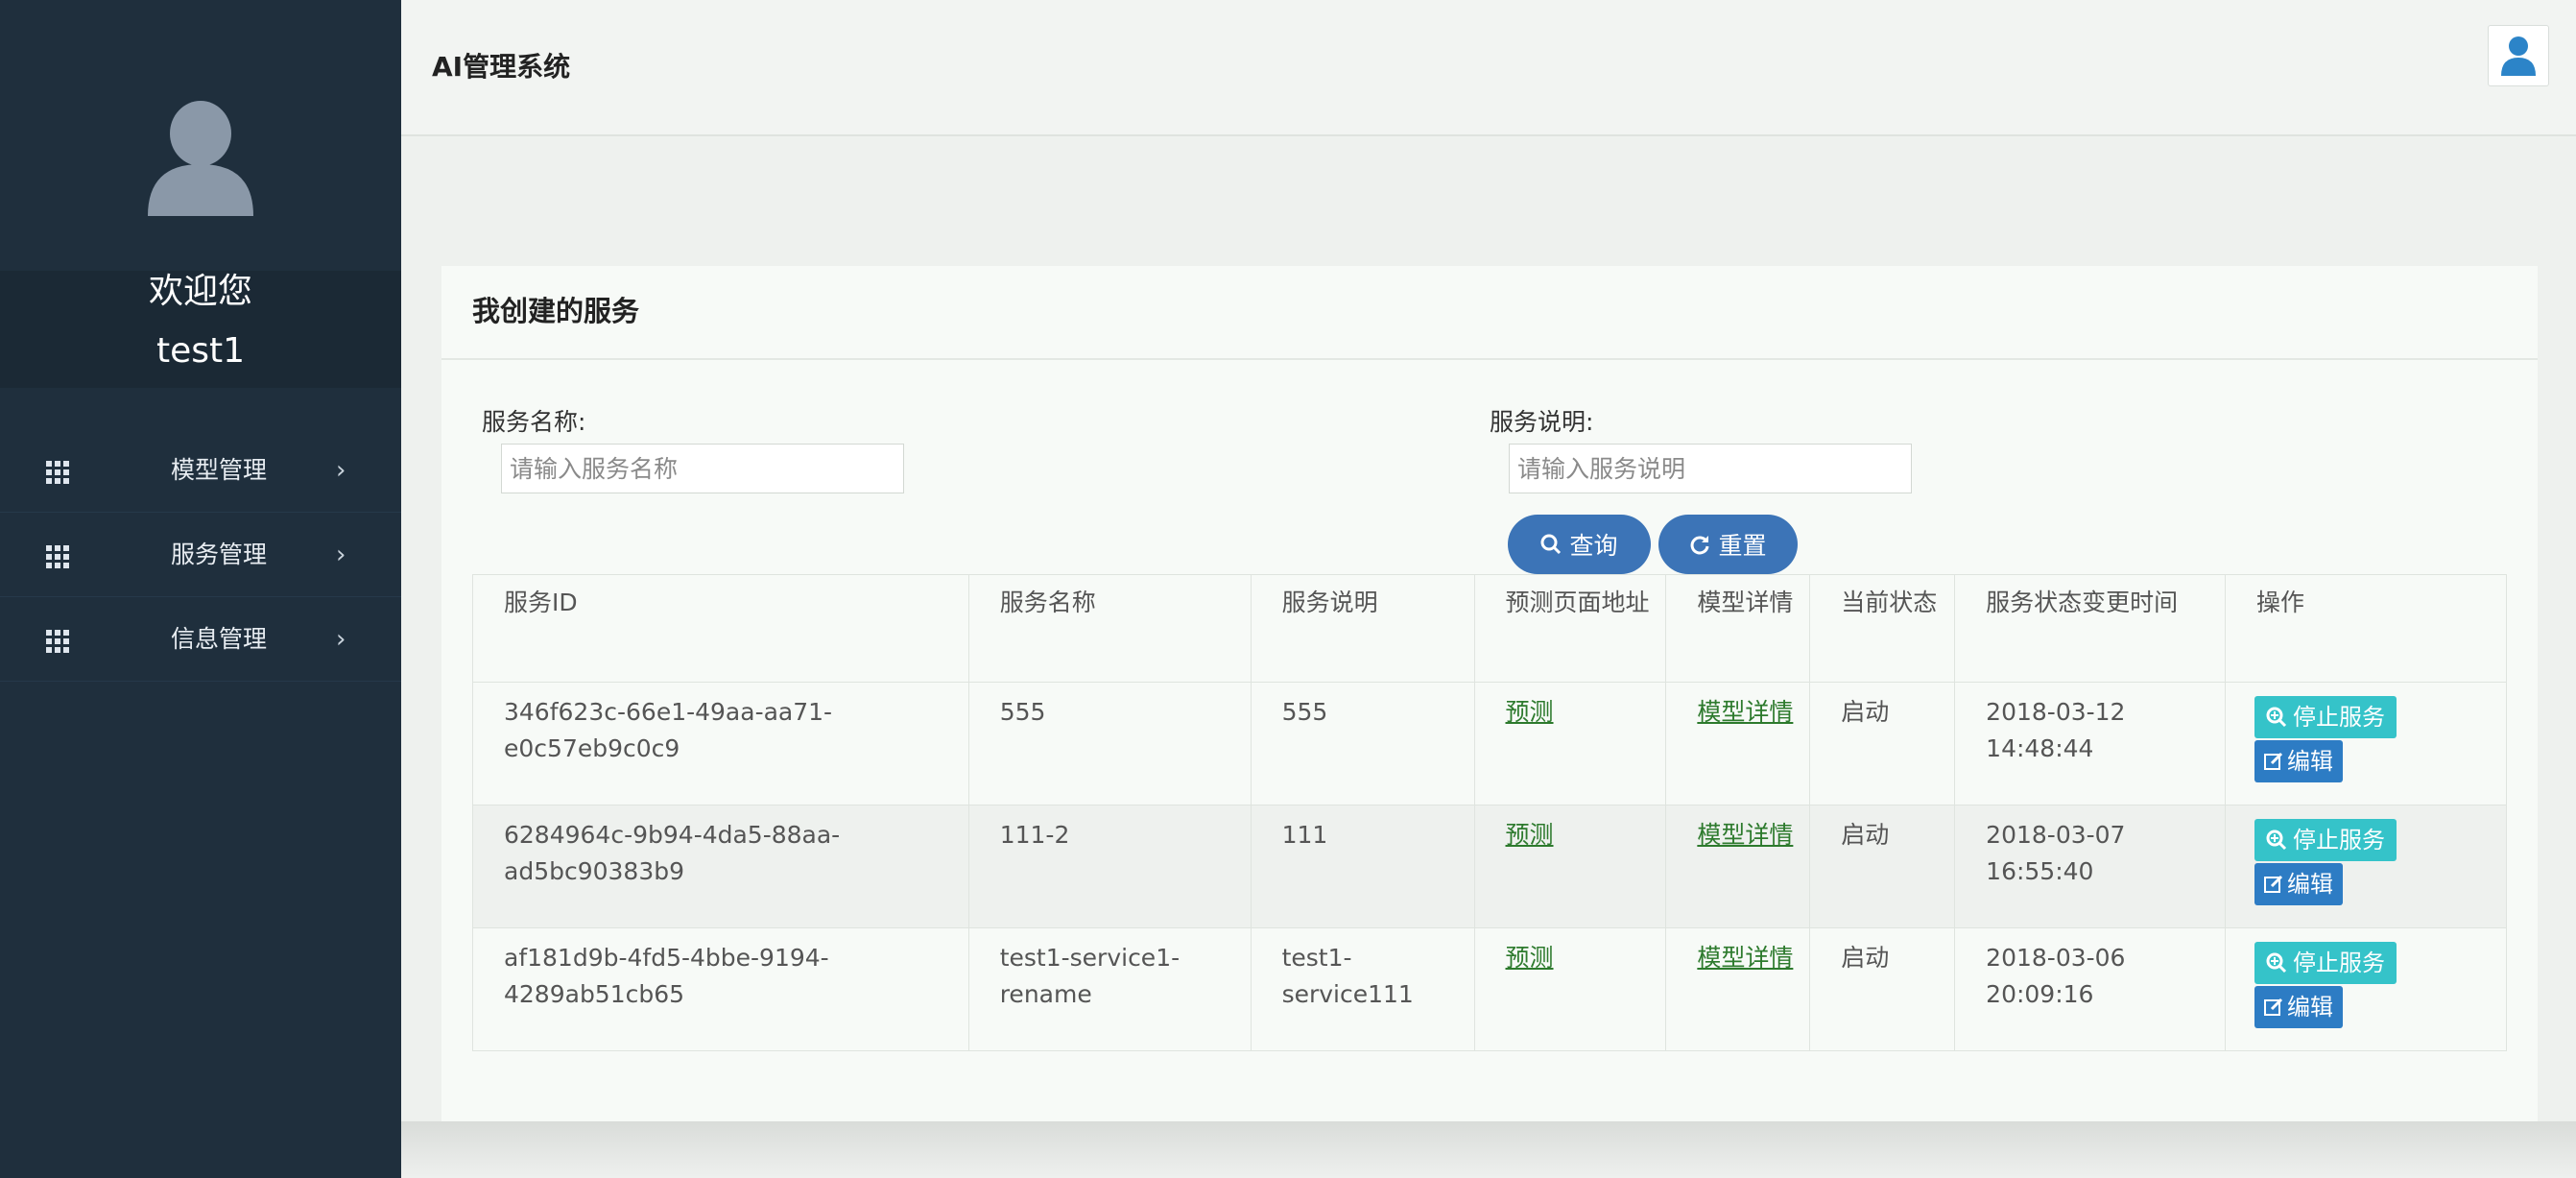  I want to click on column-header-model-detail: 模型详情, so click(1738, 628).